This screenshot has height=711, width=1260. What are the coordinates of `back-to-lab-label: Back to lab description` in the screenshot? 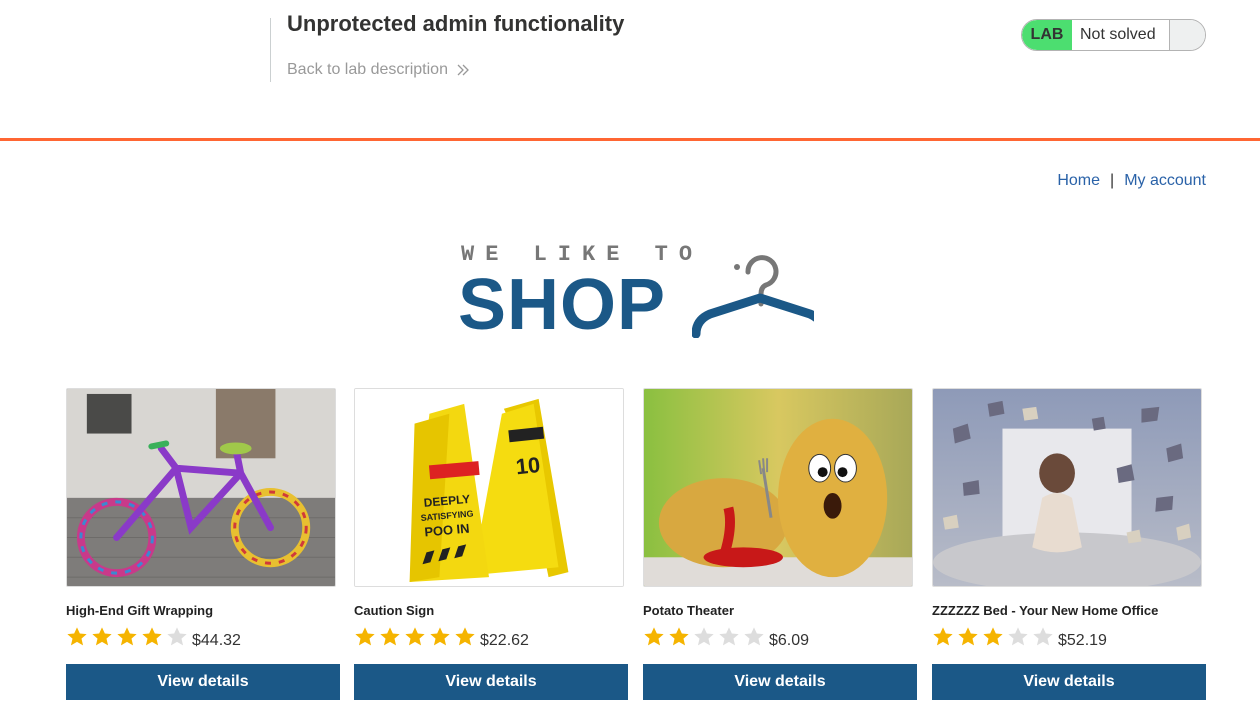 It's located at (367, 69).